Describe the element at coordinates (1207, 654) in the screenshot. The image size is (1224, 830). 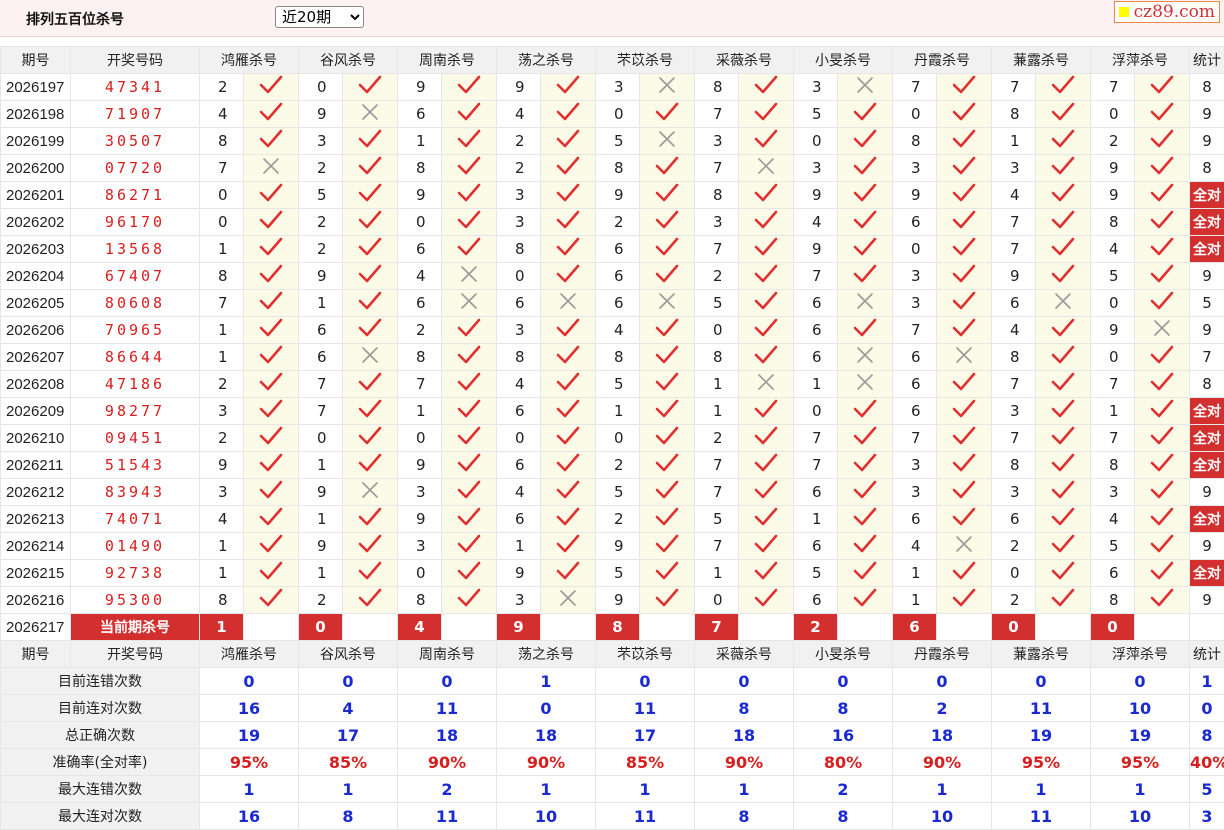
I see `header-stat: 统计` at that location.